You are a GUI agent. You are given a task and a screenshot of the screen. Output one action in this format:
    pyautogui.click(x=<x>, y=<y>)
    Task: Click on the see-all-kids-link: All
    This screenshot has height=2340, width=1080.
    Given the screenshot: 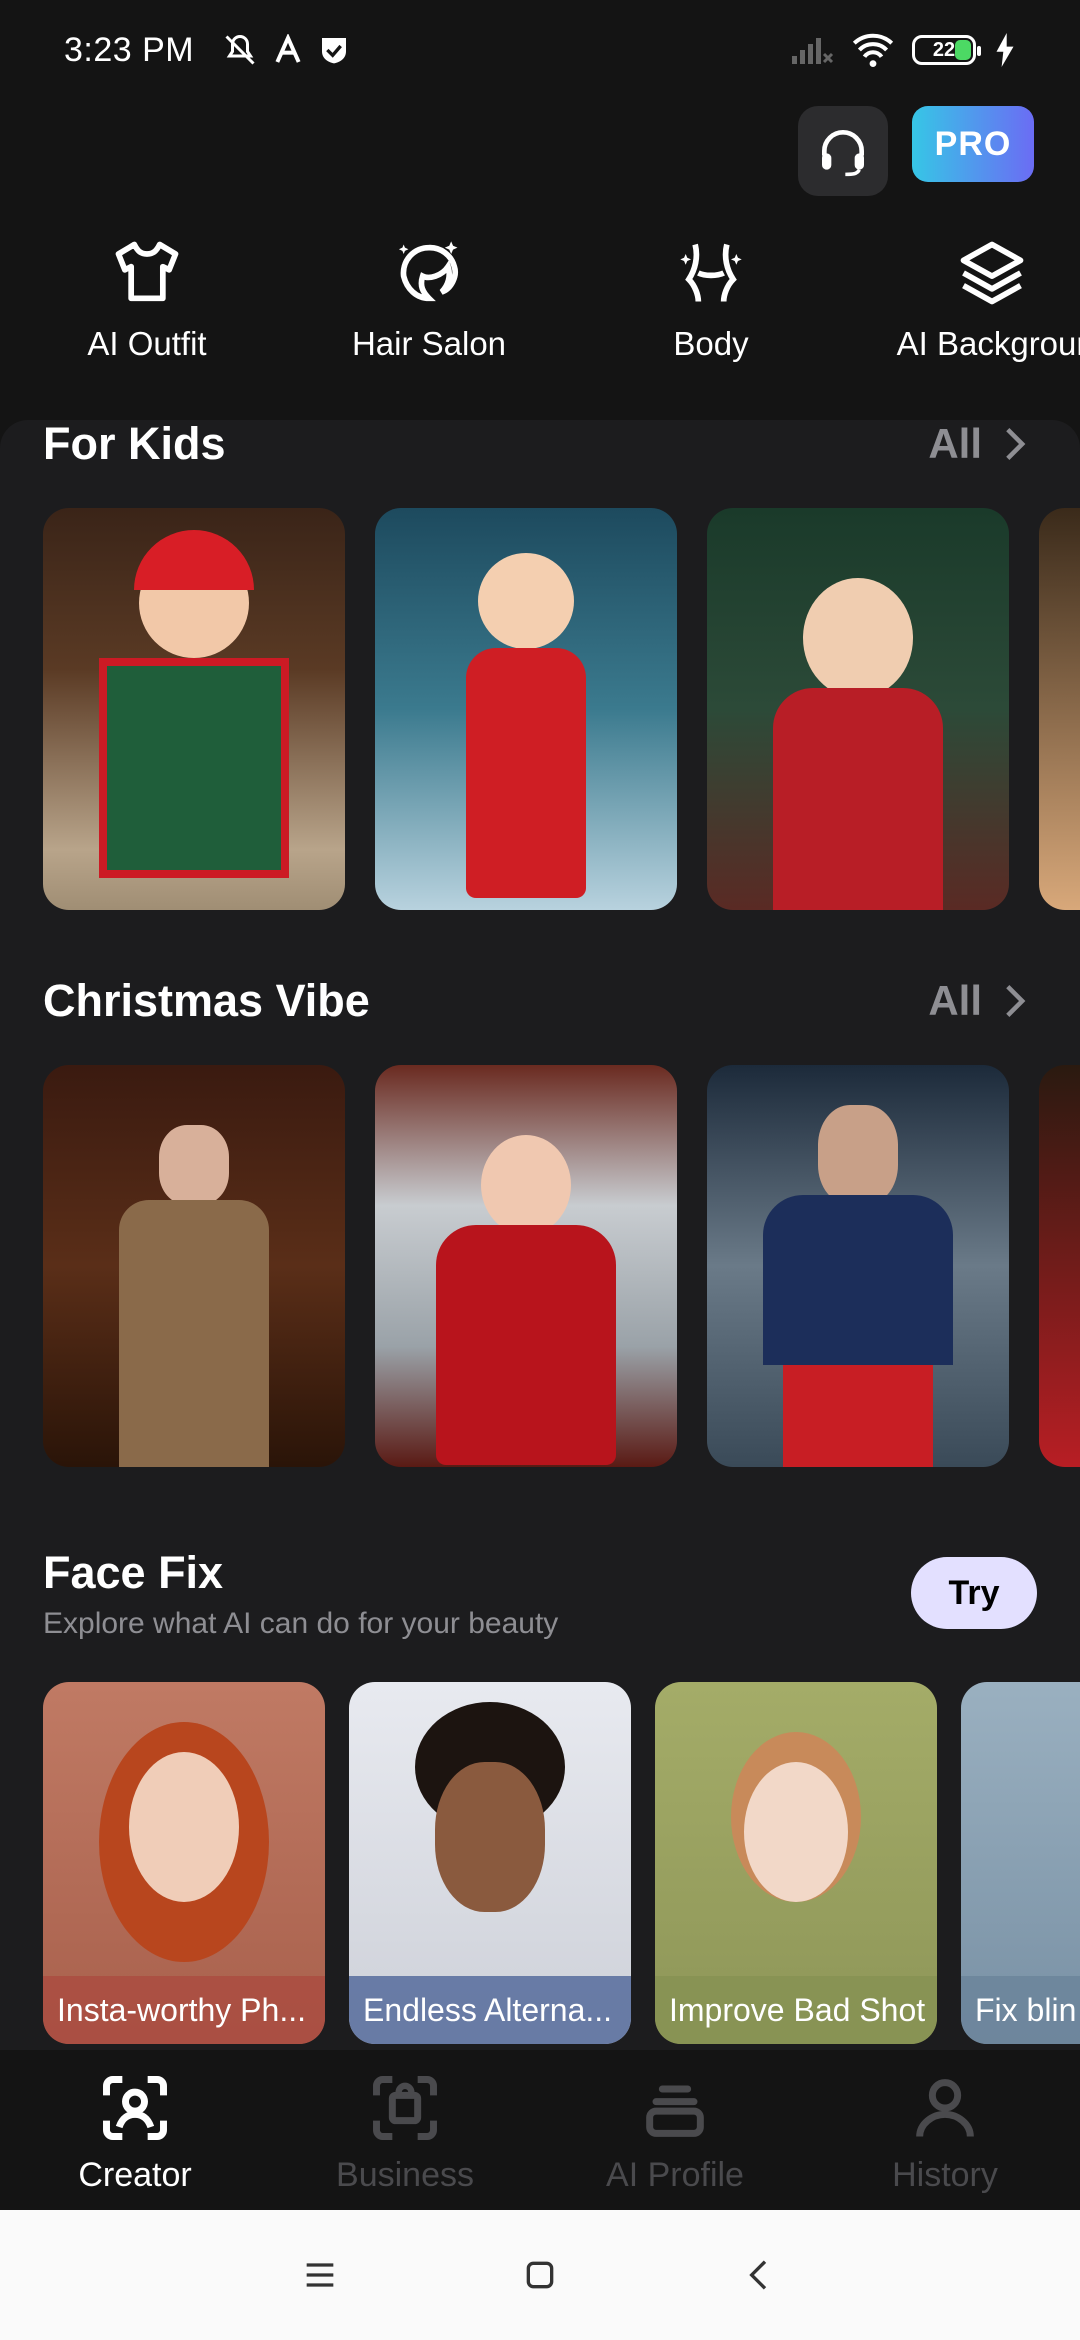 What is the action you would take?
    pyautogui.click(x=977, y=444)
    